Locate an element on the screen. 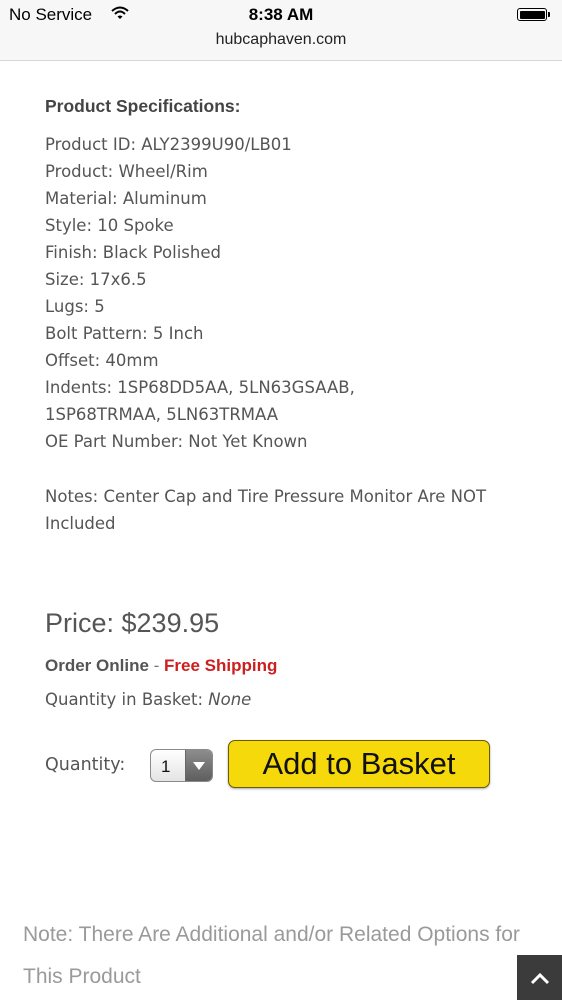 The width and height of the screenshot is (562, 1000). battery-tip is located at coordinates (549, 14).